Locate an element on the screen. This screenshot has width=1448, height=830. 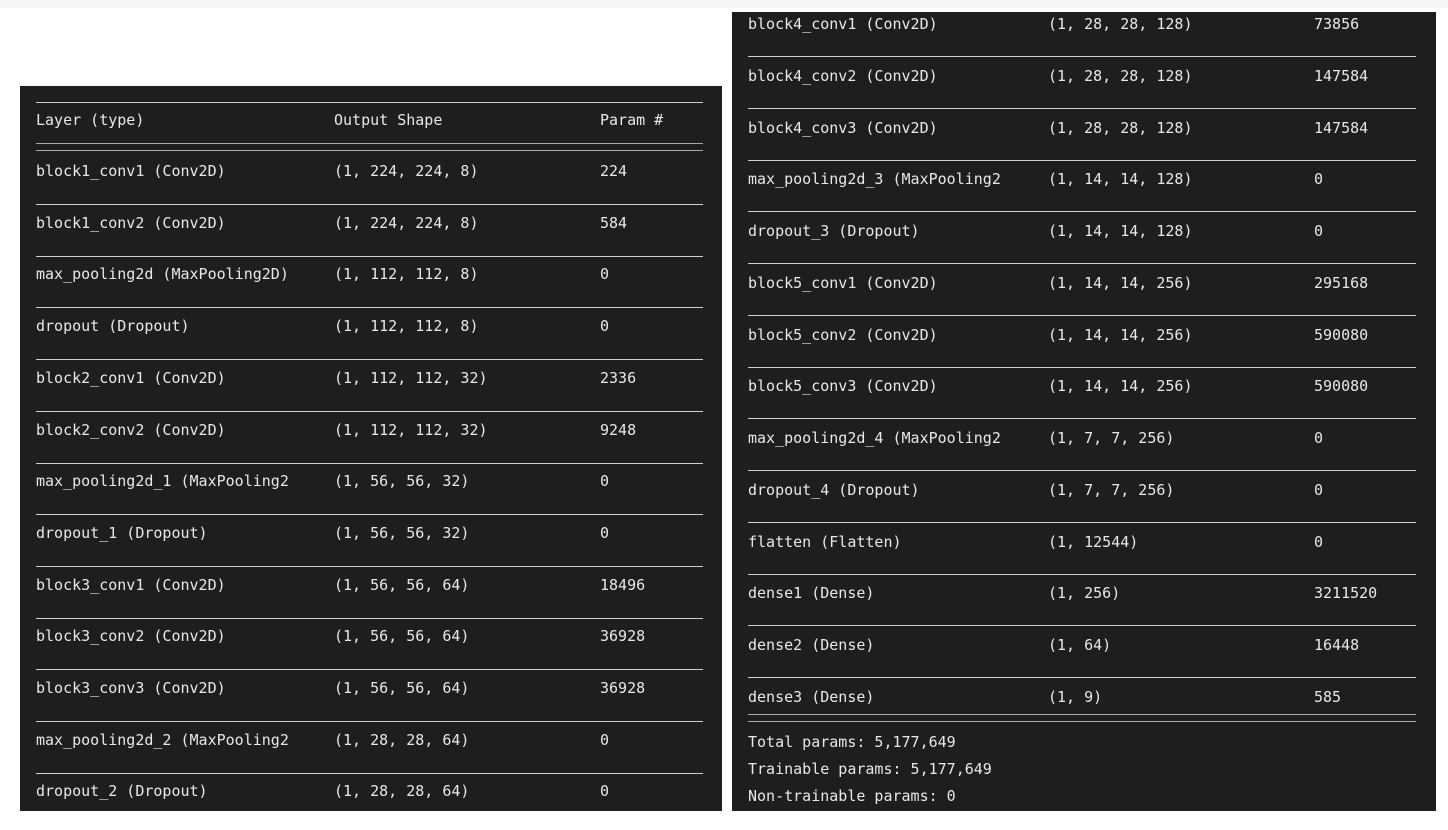
layer-name-cell: dense2 (Dense) is located at coordinates (811, 645).